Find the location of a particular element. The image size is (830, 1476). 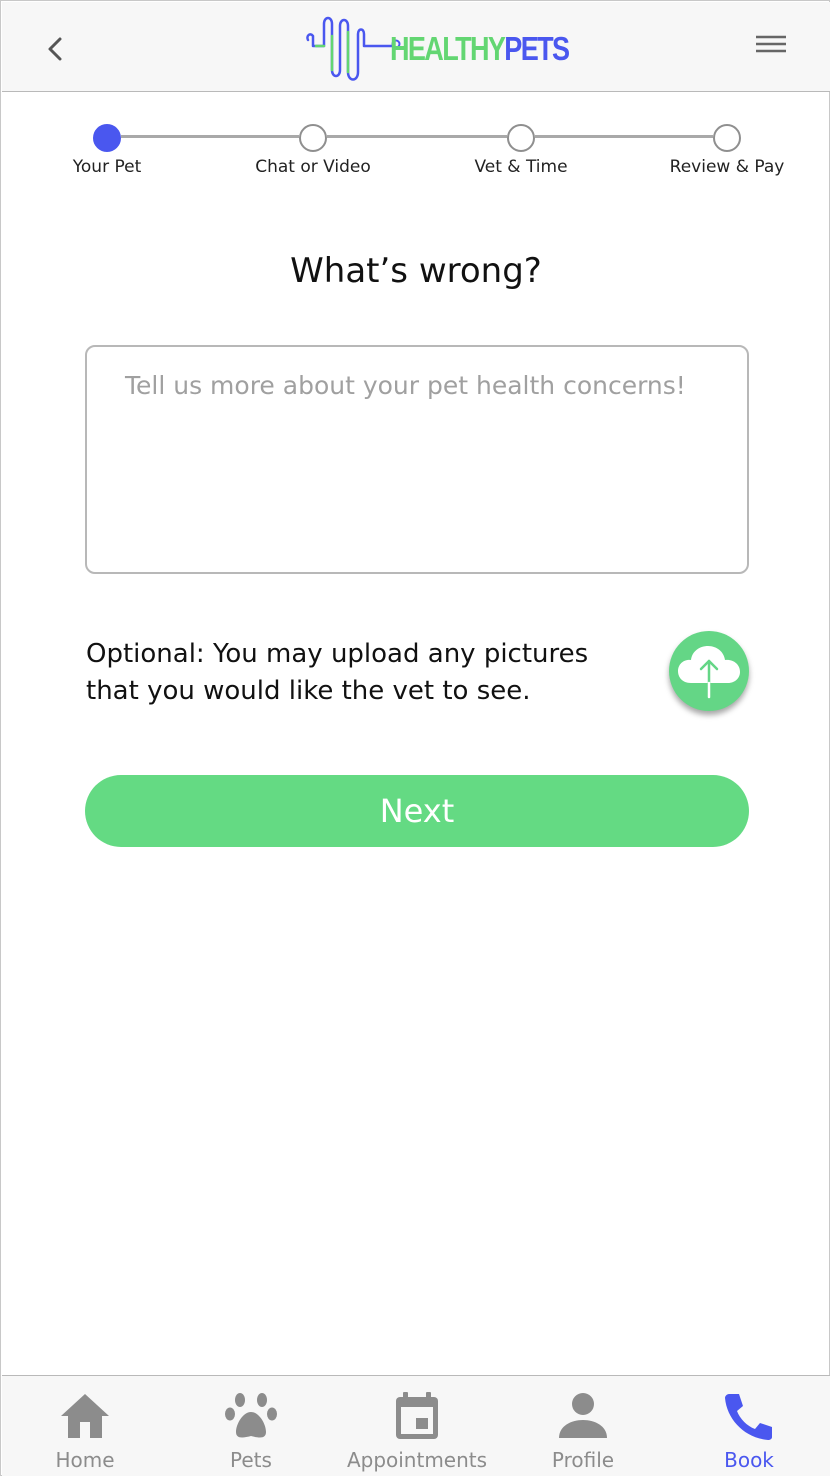

bottom-navigation: Home Pets Appointments Profile Book is located at coordinates (416, 1425).